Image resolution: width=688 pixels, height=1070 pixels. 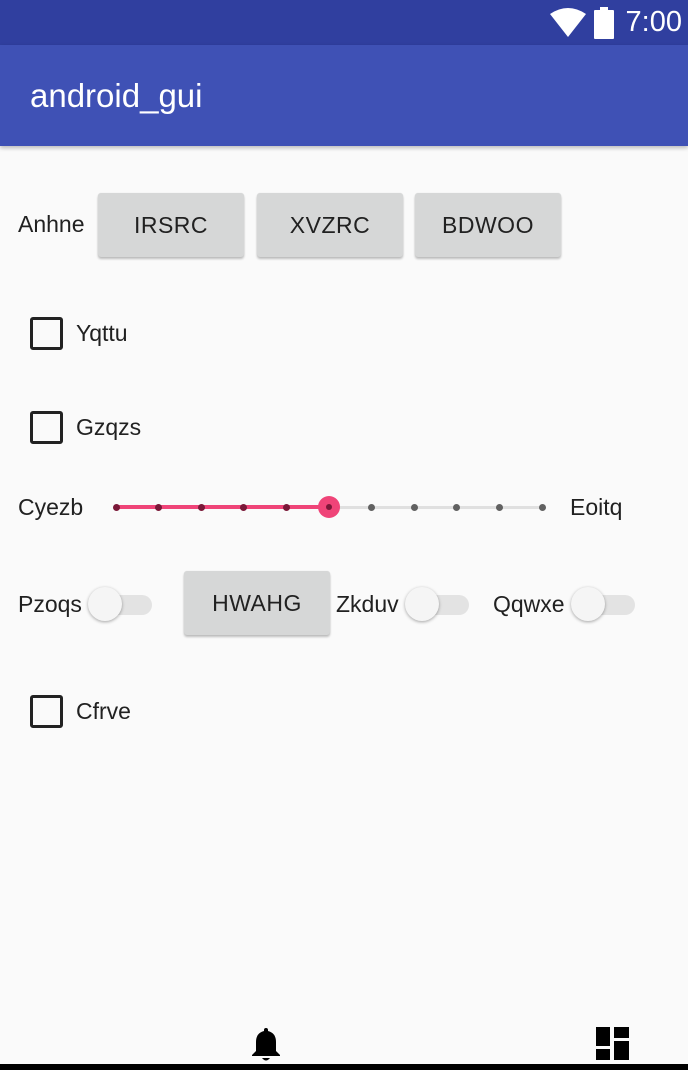 What do you see at coordinates (344, 22) in the screenshot?
I see `status-bar: 7:00` at bounding box center [344, 22].